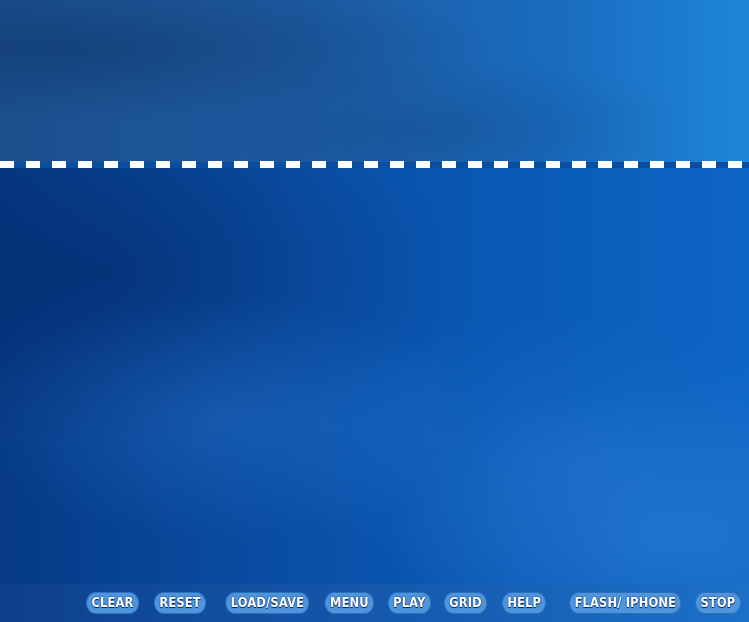 This screenshot has height=622, width=749. What do you see at coordinates (466, 603) in the screenshot?
I see `grid-button: GRID` at bounding box center [466, 603].